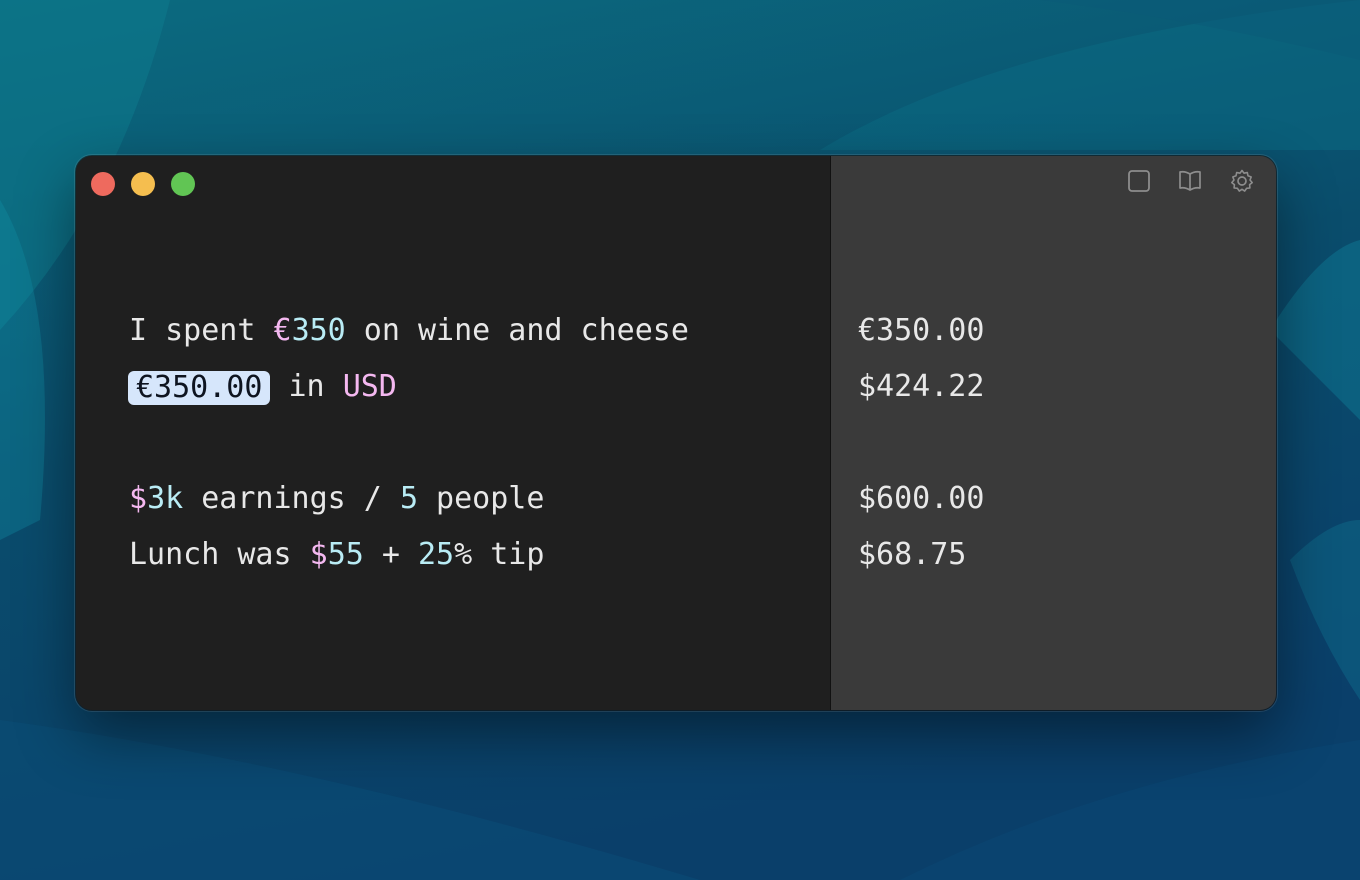 The width and height of the screenshot is (1360, 880). What do you see at coordinates (318, 330) in the screenshot?
I see `number-token: 350` at bounding box center [318, 330].